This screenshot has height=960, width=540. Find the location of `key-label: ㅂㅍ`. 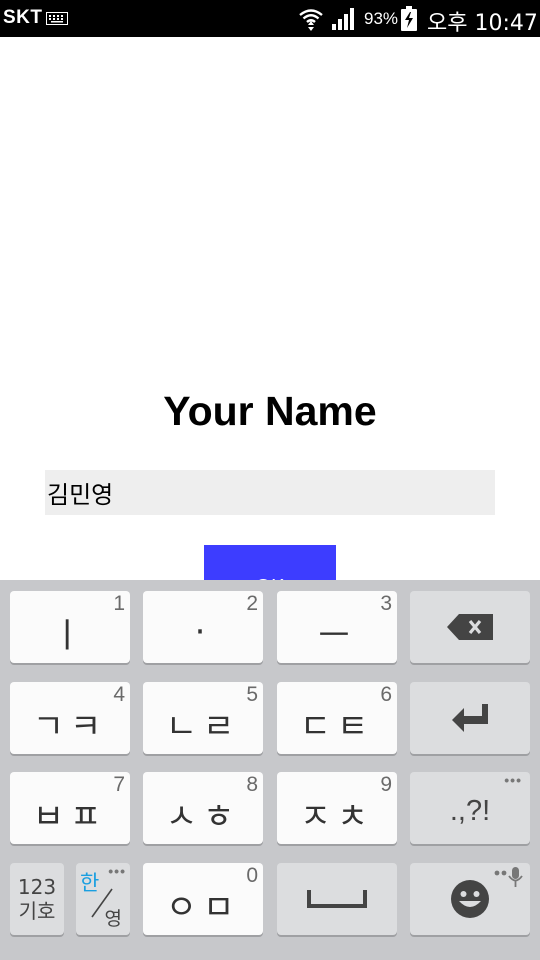

key-label: ㅂㅍ is located at coordinates (70, 816).